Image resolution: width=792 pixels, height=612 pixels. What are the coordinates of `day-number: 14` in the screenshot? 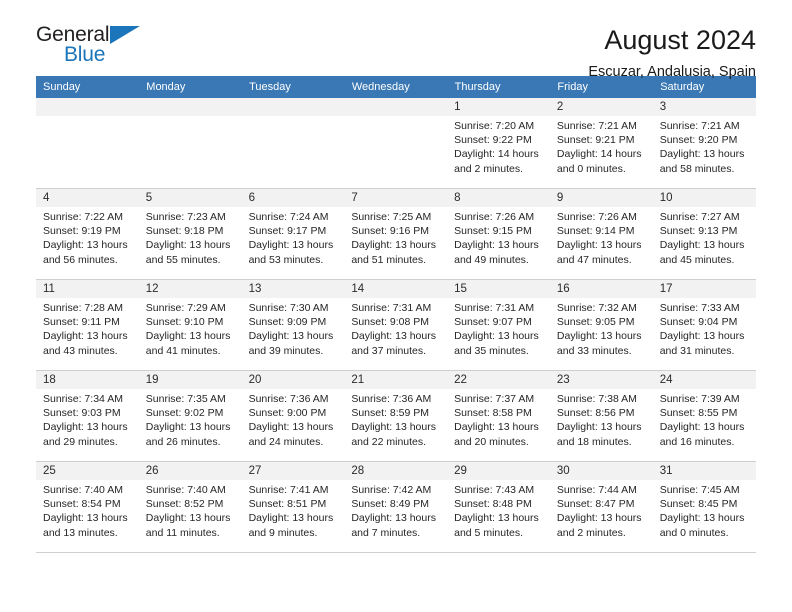 It's located at (396, 289).